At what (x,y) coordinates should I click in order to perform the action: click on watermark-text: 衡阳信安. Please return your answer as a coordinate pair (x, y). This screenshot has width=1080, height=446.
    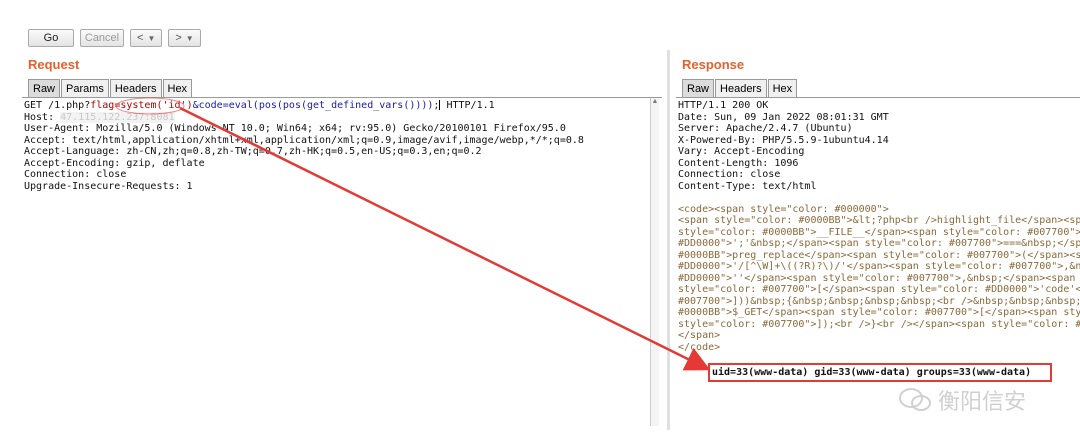
    Looking at the image, I should click on (982, 402).